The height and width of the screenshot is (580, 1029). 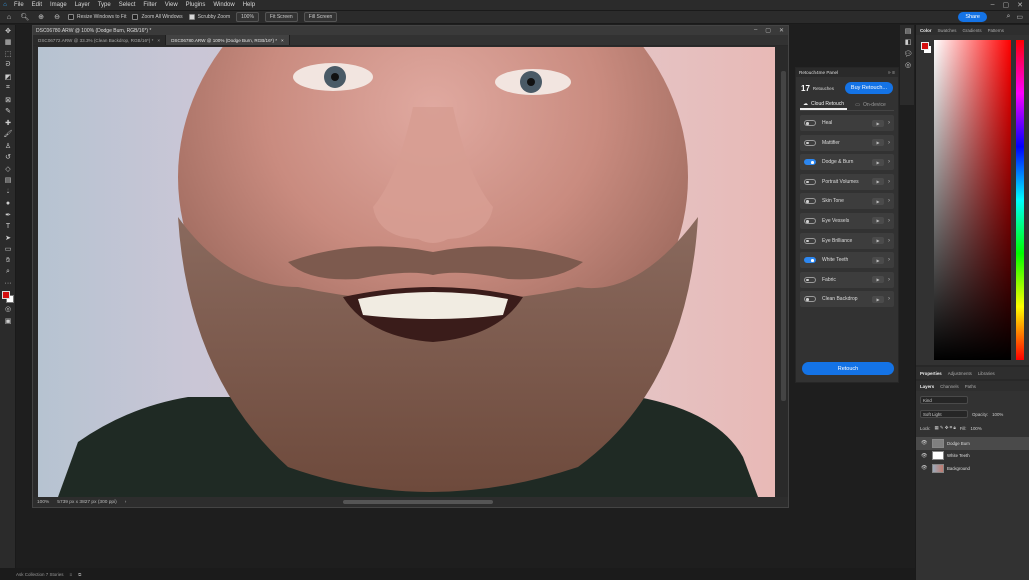 What do you see at coordinates (223, 5) in the screenshot?
I see `menu-window: Window` at bounding box center [223, 5].